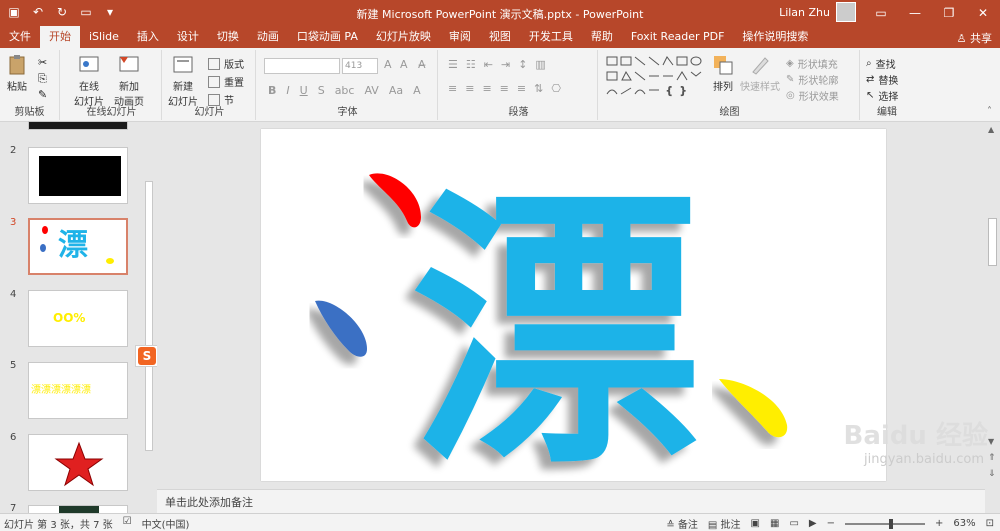 This screenshot has width=1000, height=531. I want to click on smartart-icon: ⎔, so click(556, 88).